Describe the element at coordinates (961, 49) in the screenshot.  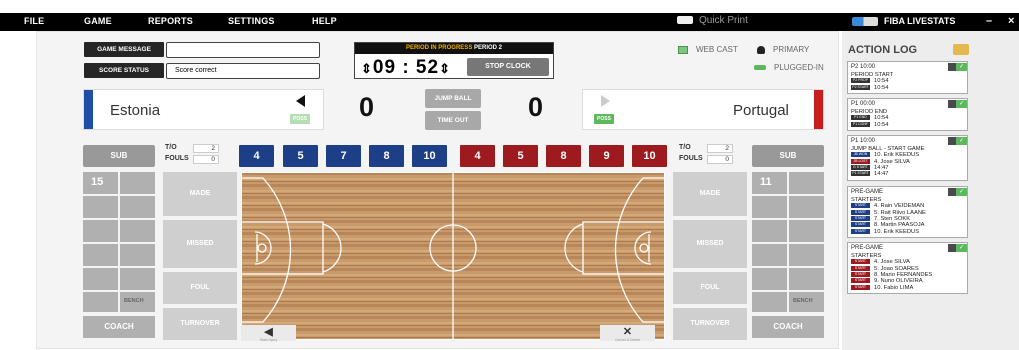
I see `log-toggle-button` at that location.